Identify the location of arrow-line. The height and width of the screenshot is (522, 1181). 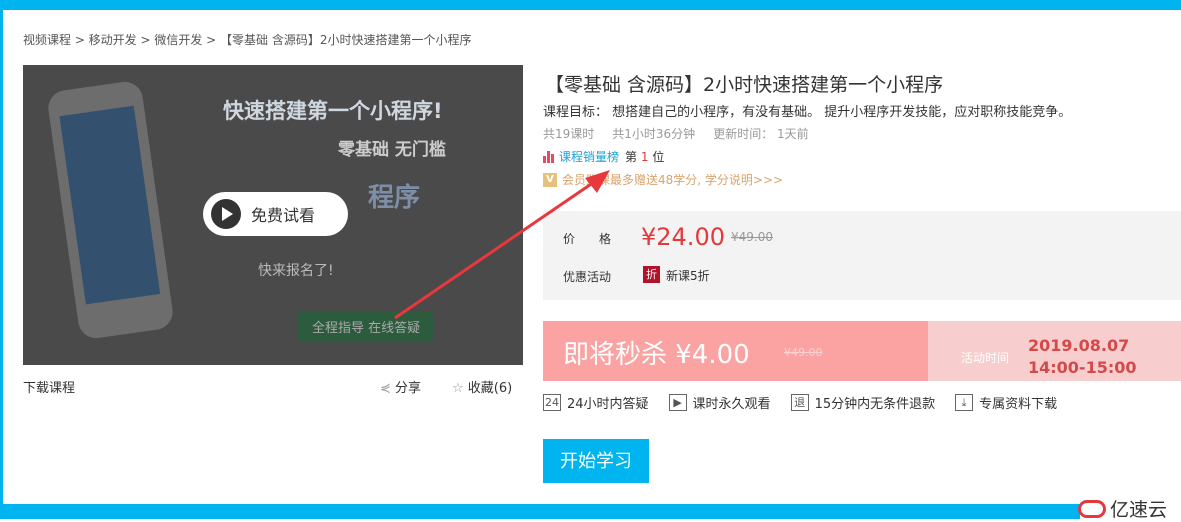
(497, 248).